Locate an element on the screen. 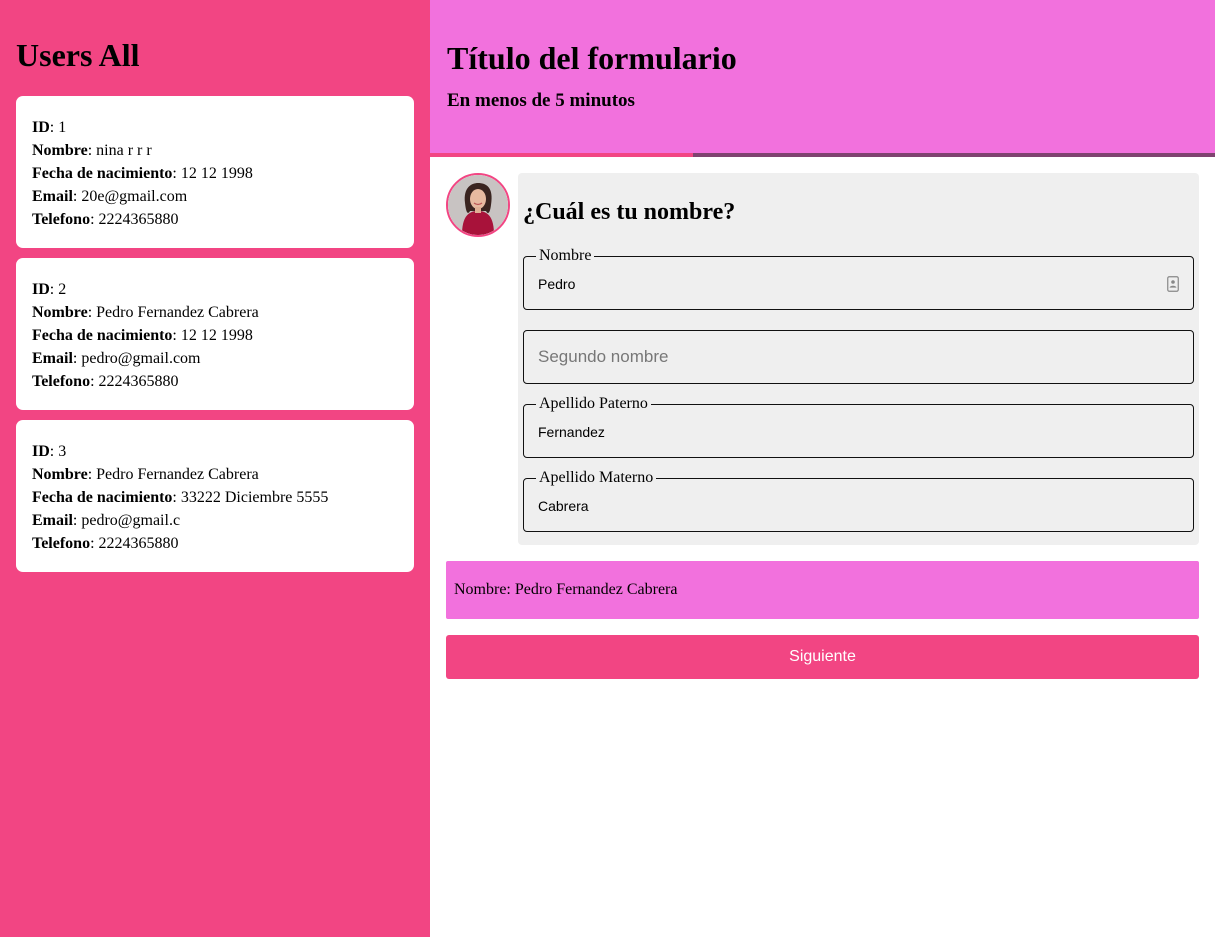 The width and height of the screenshot is (1215, 937). id-value: 2 is located at coordinates (62, 289).